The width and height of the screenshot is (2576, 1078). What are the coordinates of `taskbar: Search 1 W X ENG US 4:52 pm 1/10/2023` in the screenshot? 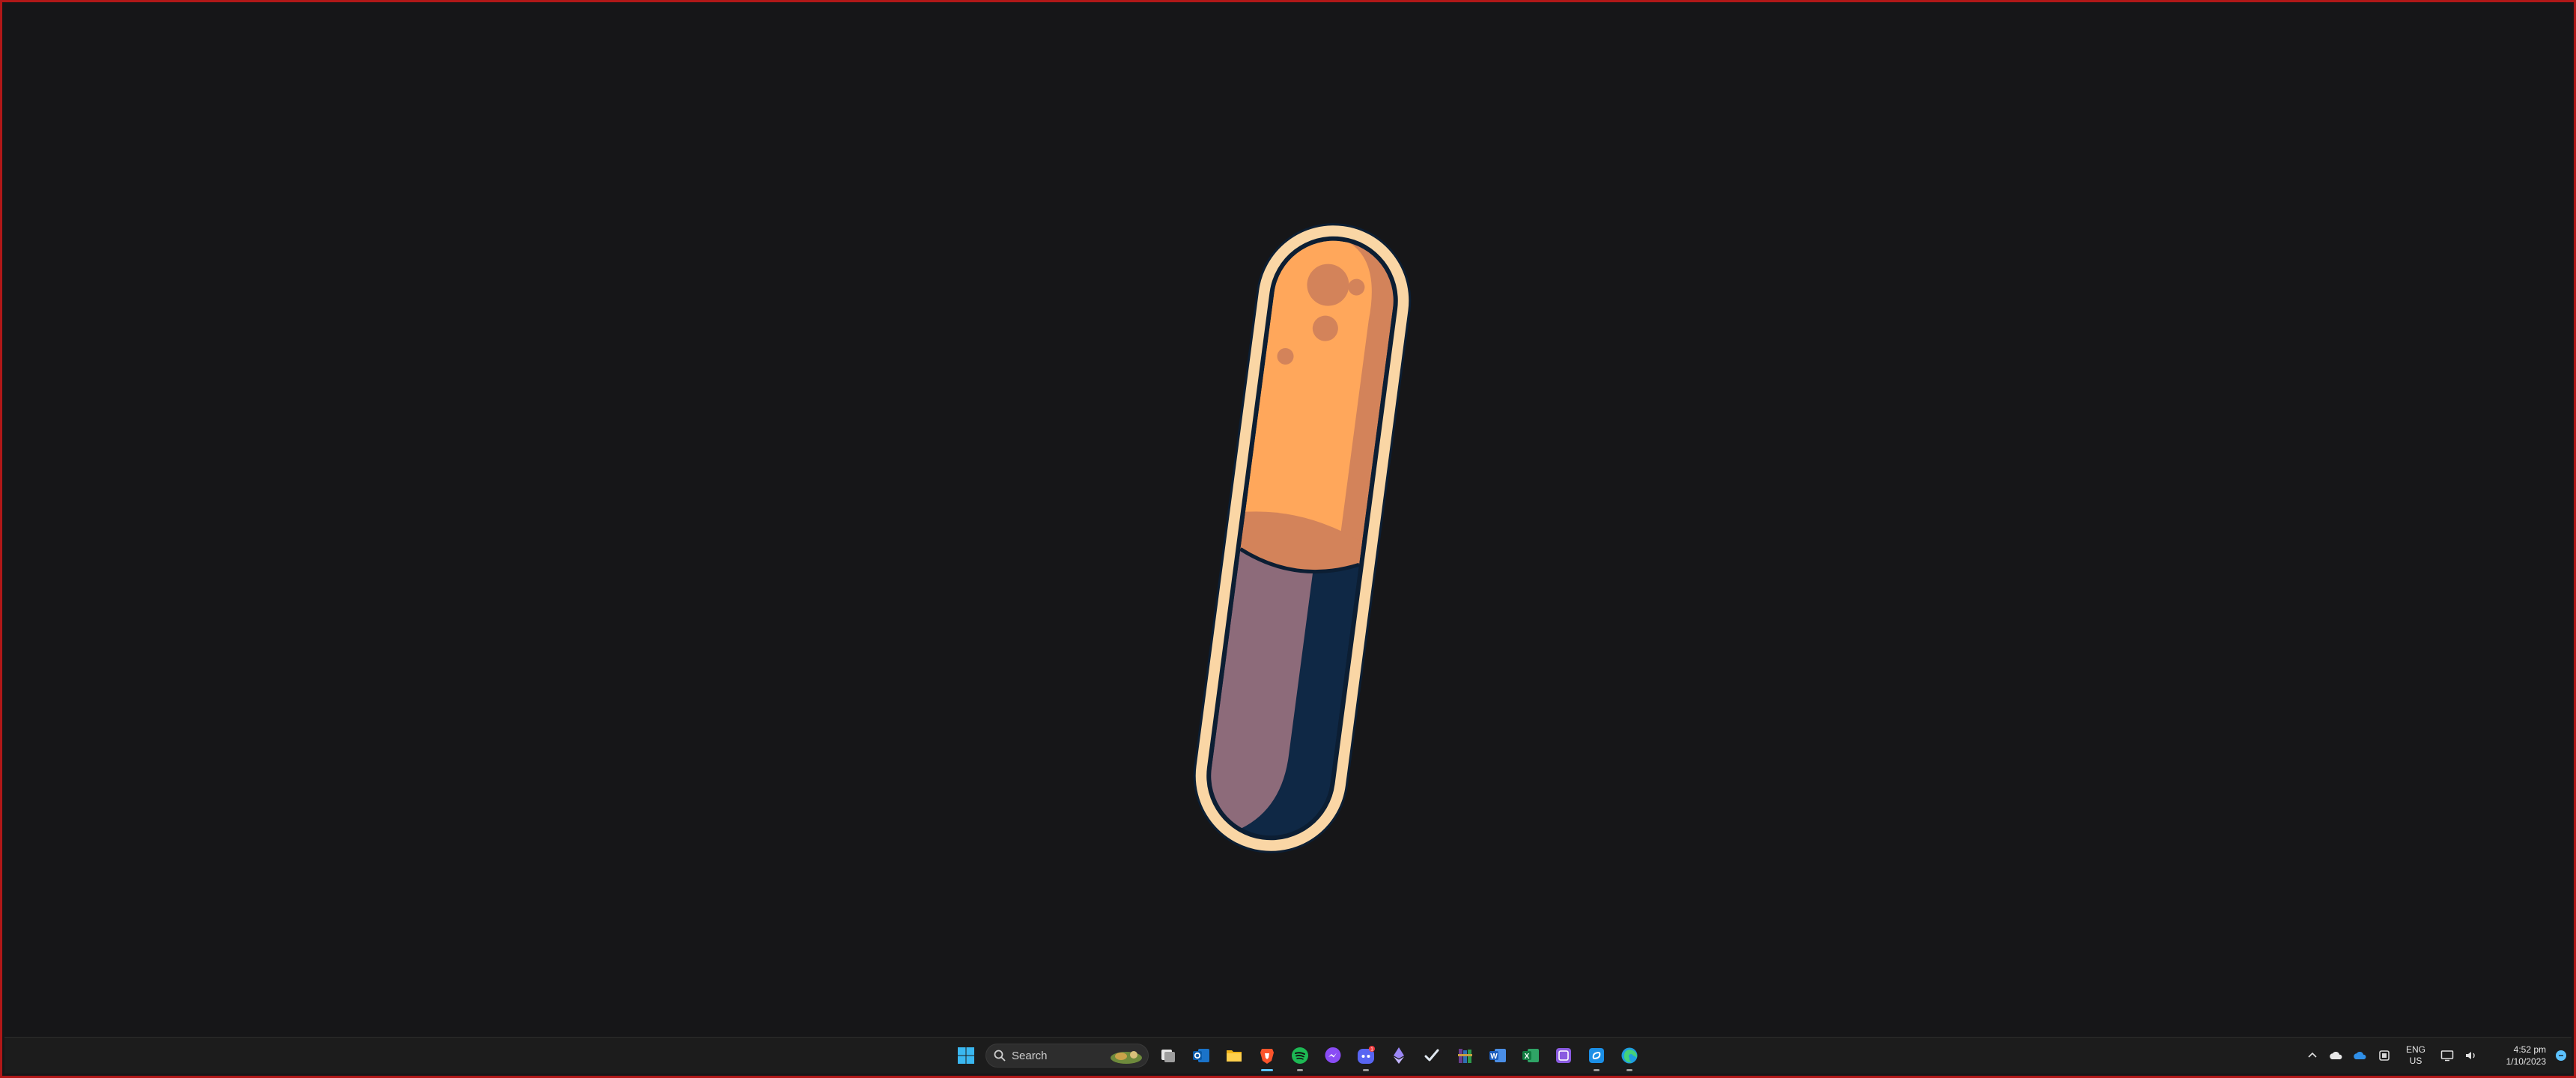 It's located at (1288, 1055).